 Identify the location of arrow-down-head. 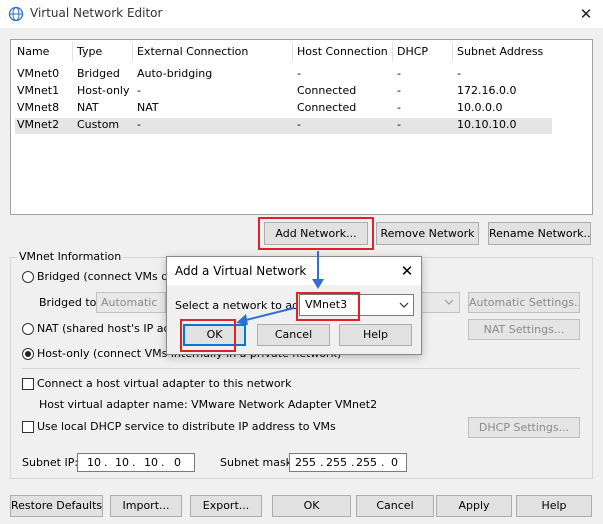
(318, 284).